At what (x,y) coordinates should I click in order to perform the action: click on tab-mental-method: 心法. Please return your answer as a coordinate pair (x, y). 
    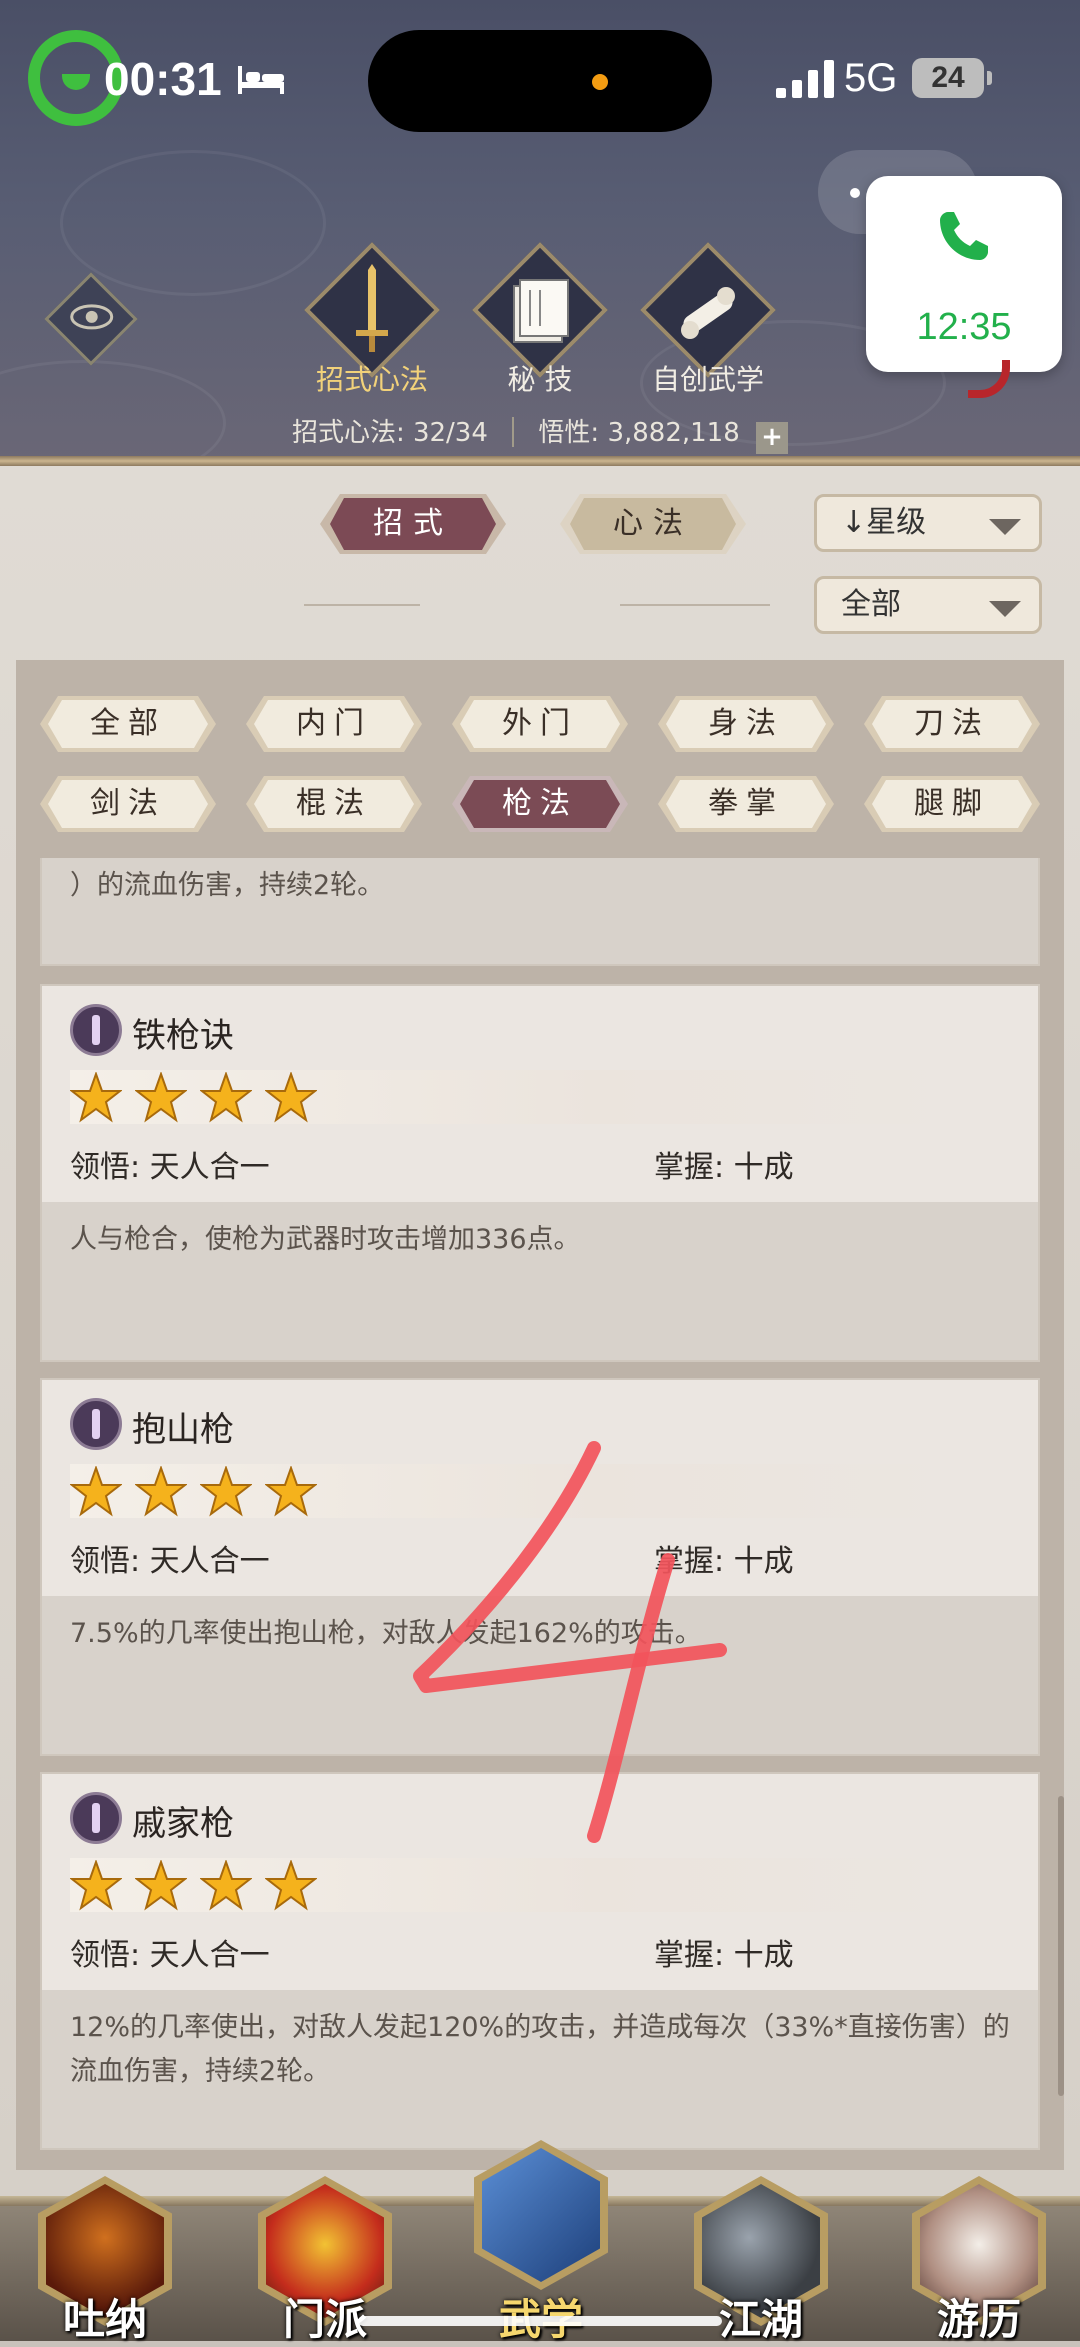
    Looking at the image, I should click on (653, 524).